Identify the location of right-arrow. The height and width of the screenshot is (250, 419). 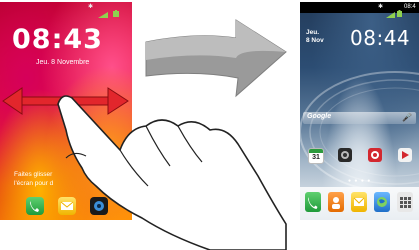
(216, 58).